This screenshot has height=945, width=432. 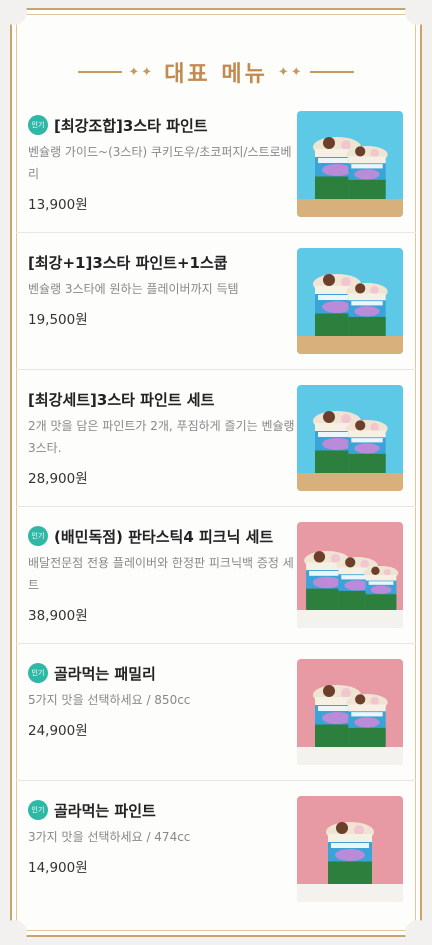 What do you see at coordinates (100, 72) in the screenshot?
I see `header-rule-left` at bounding box center [100, 72].